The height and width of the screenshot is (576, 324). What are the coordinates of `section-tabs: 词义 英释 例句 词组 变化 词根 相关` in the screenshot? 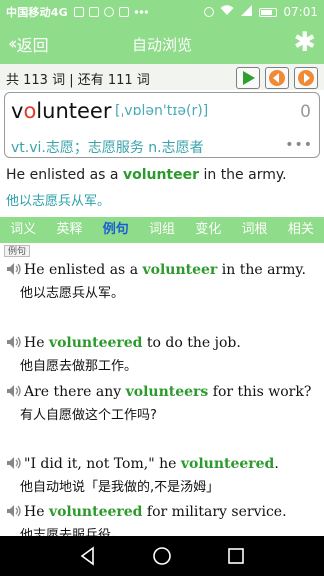 It's located at (162, 230).